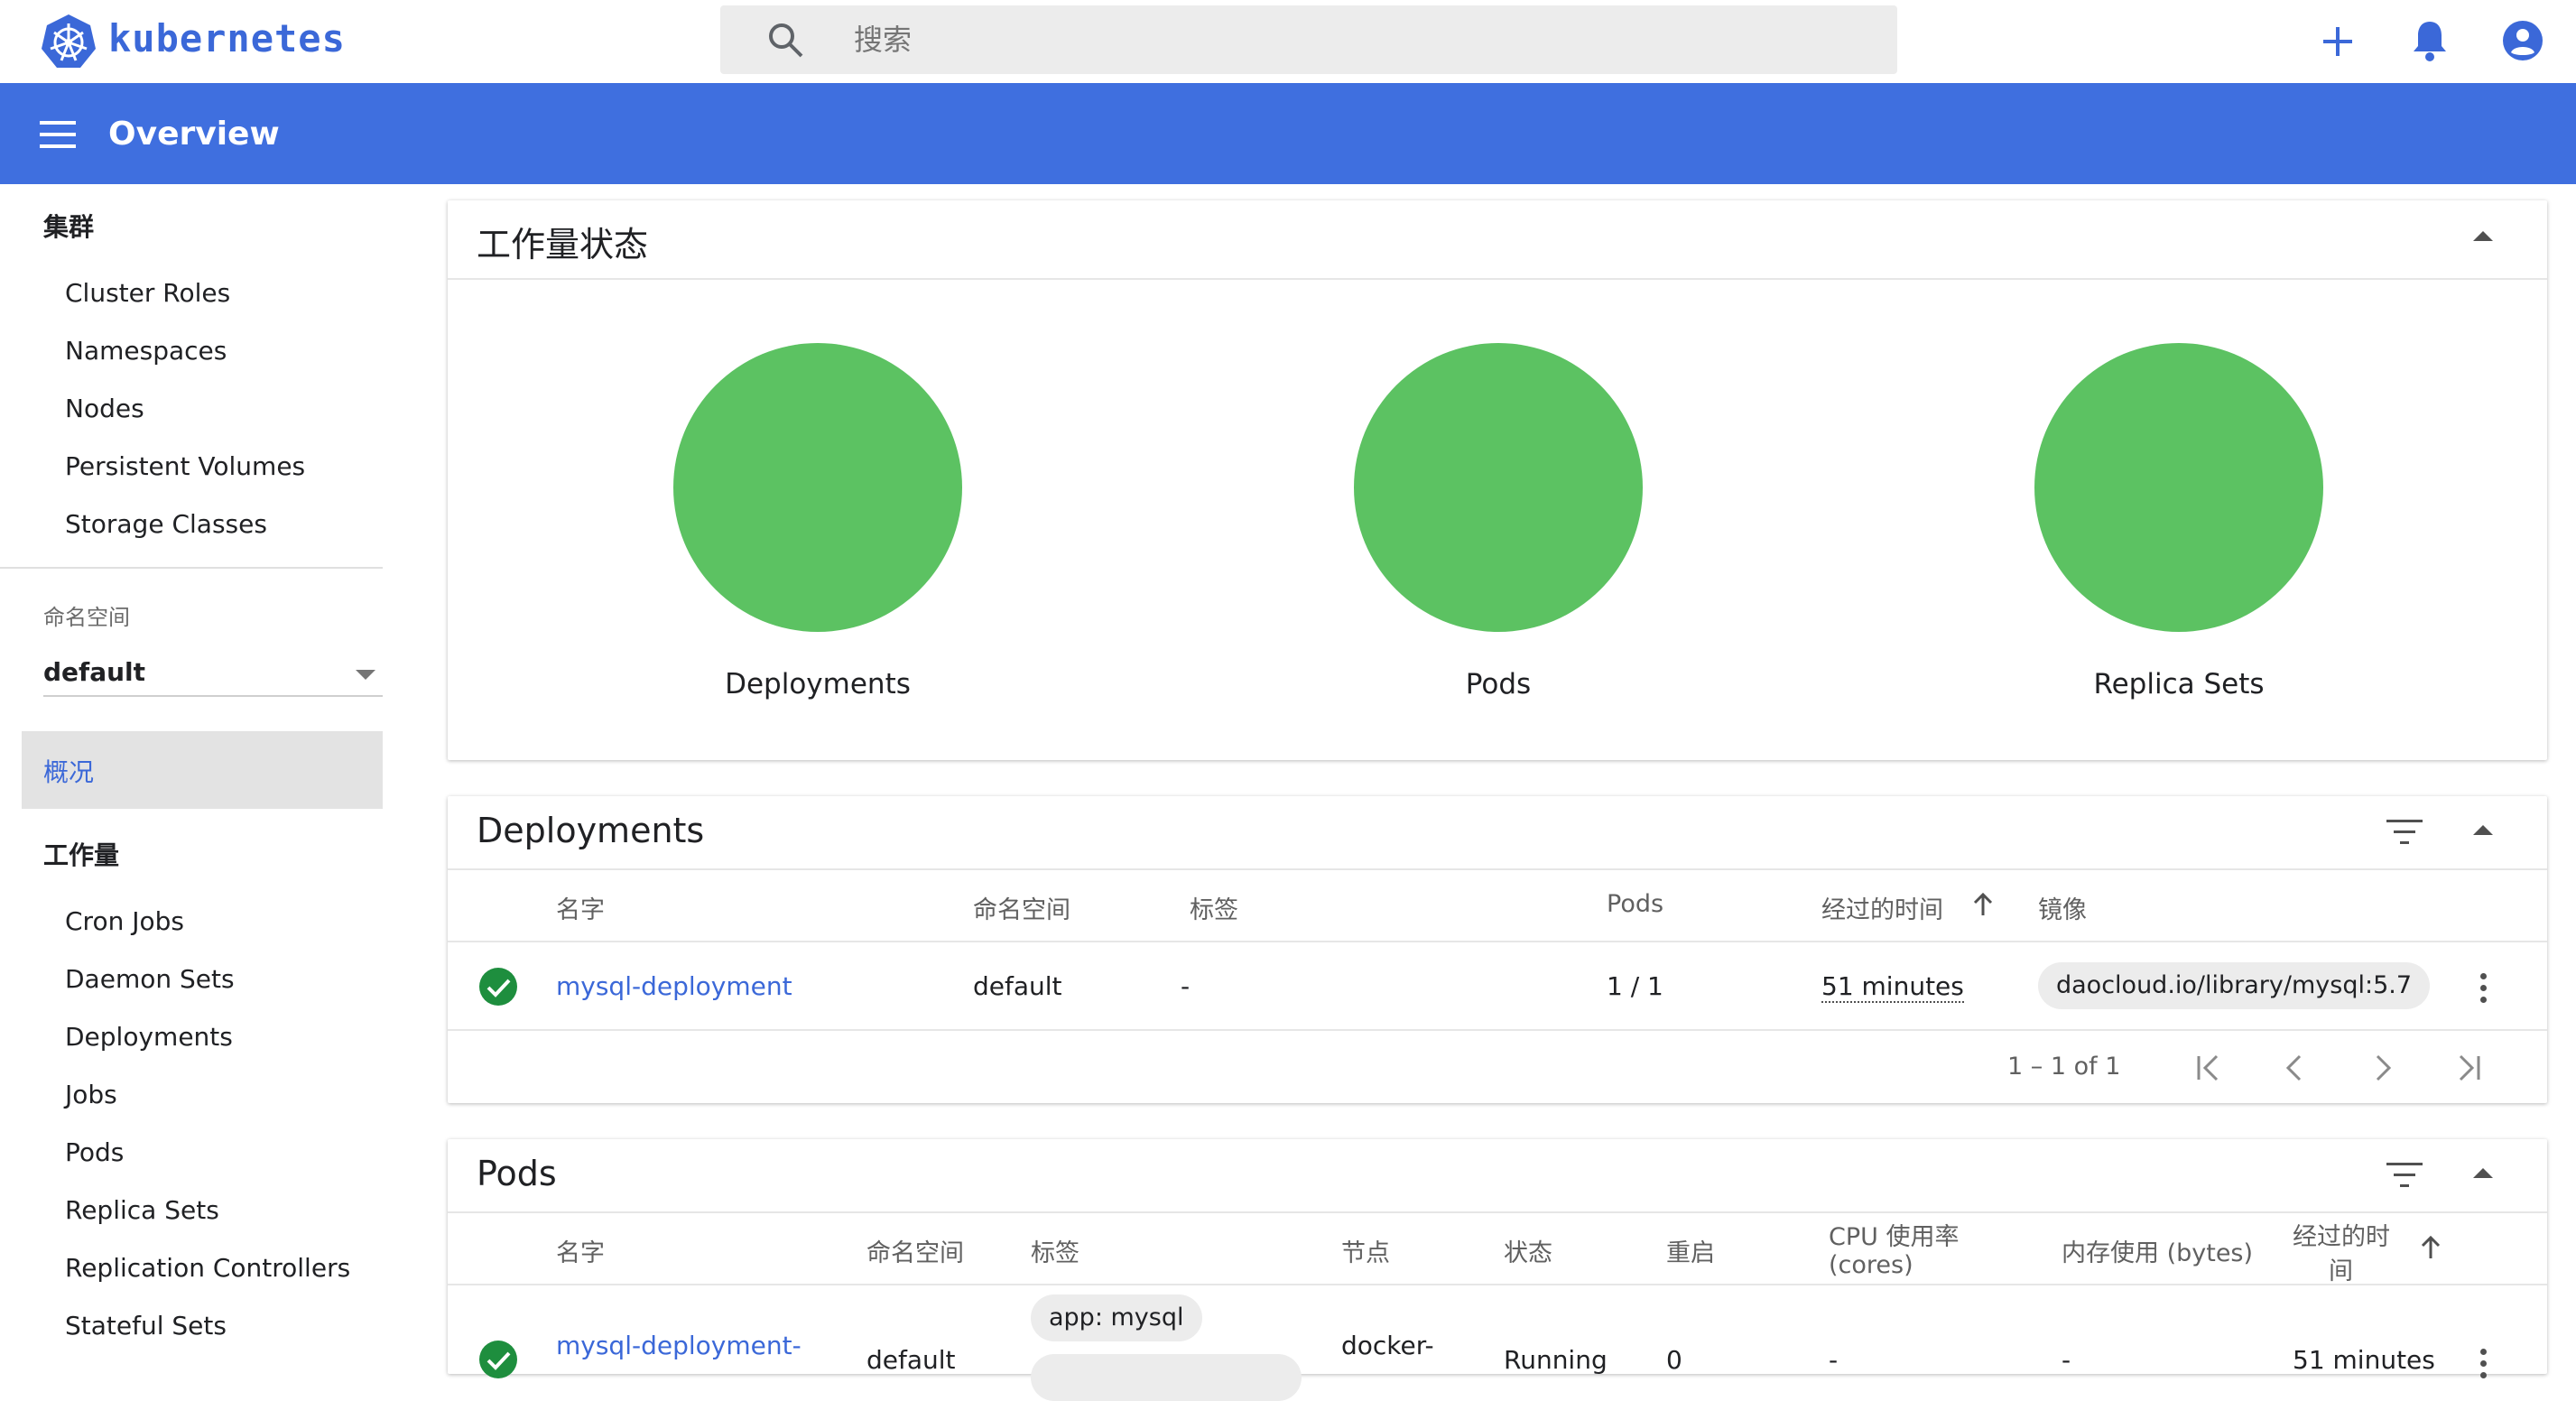  I want to click on menu-icon, so click(58, 134).